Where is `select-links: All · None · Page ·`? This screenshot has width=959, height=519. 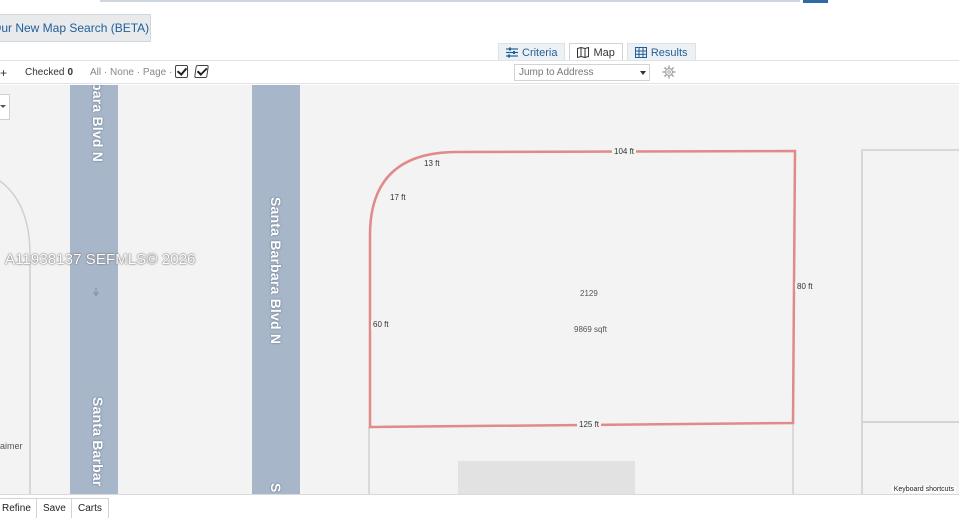
select-links: All · None · Page · is located at coordinates (131, 72).